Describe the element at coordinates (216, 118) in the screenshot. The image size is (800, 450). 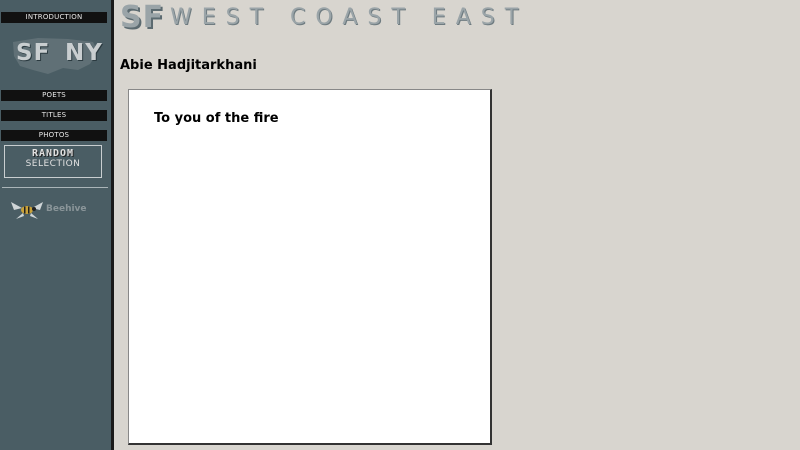
I see `poem-title: To you of the fire` at that location.